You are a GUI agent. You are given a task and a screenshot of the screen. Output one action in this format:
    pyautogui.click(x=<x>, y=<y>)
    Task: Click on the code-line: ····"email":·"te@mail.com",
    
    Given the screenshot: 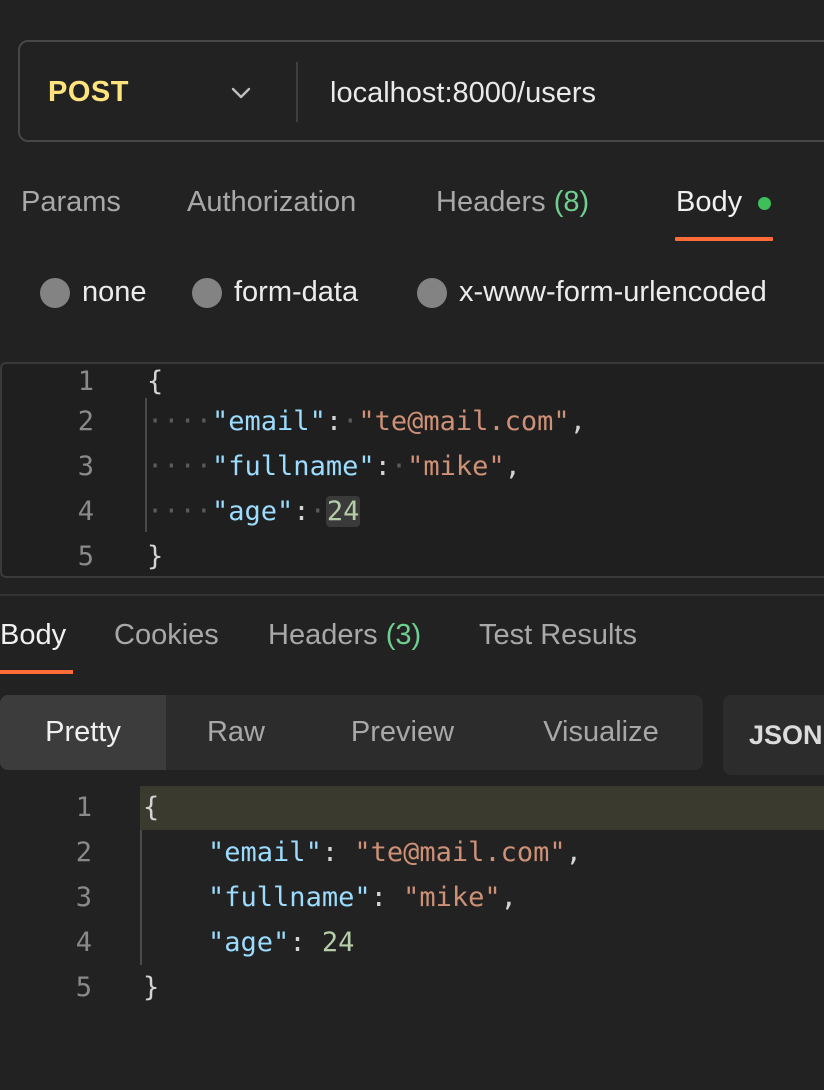 What is the action you would take?
    pyautogui.click(x=366, y=421)
    